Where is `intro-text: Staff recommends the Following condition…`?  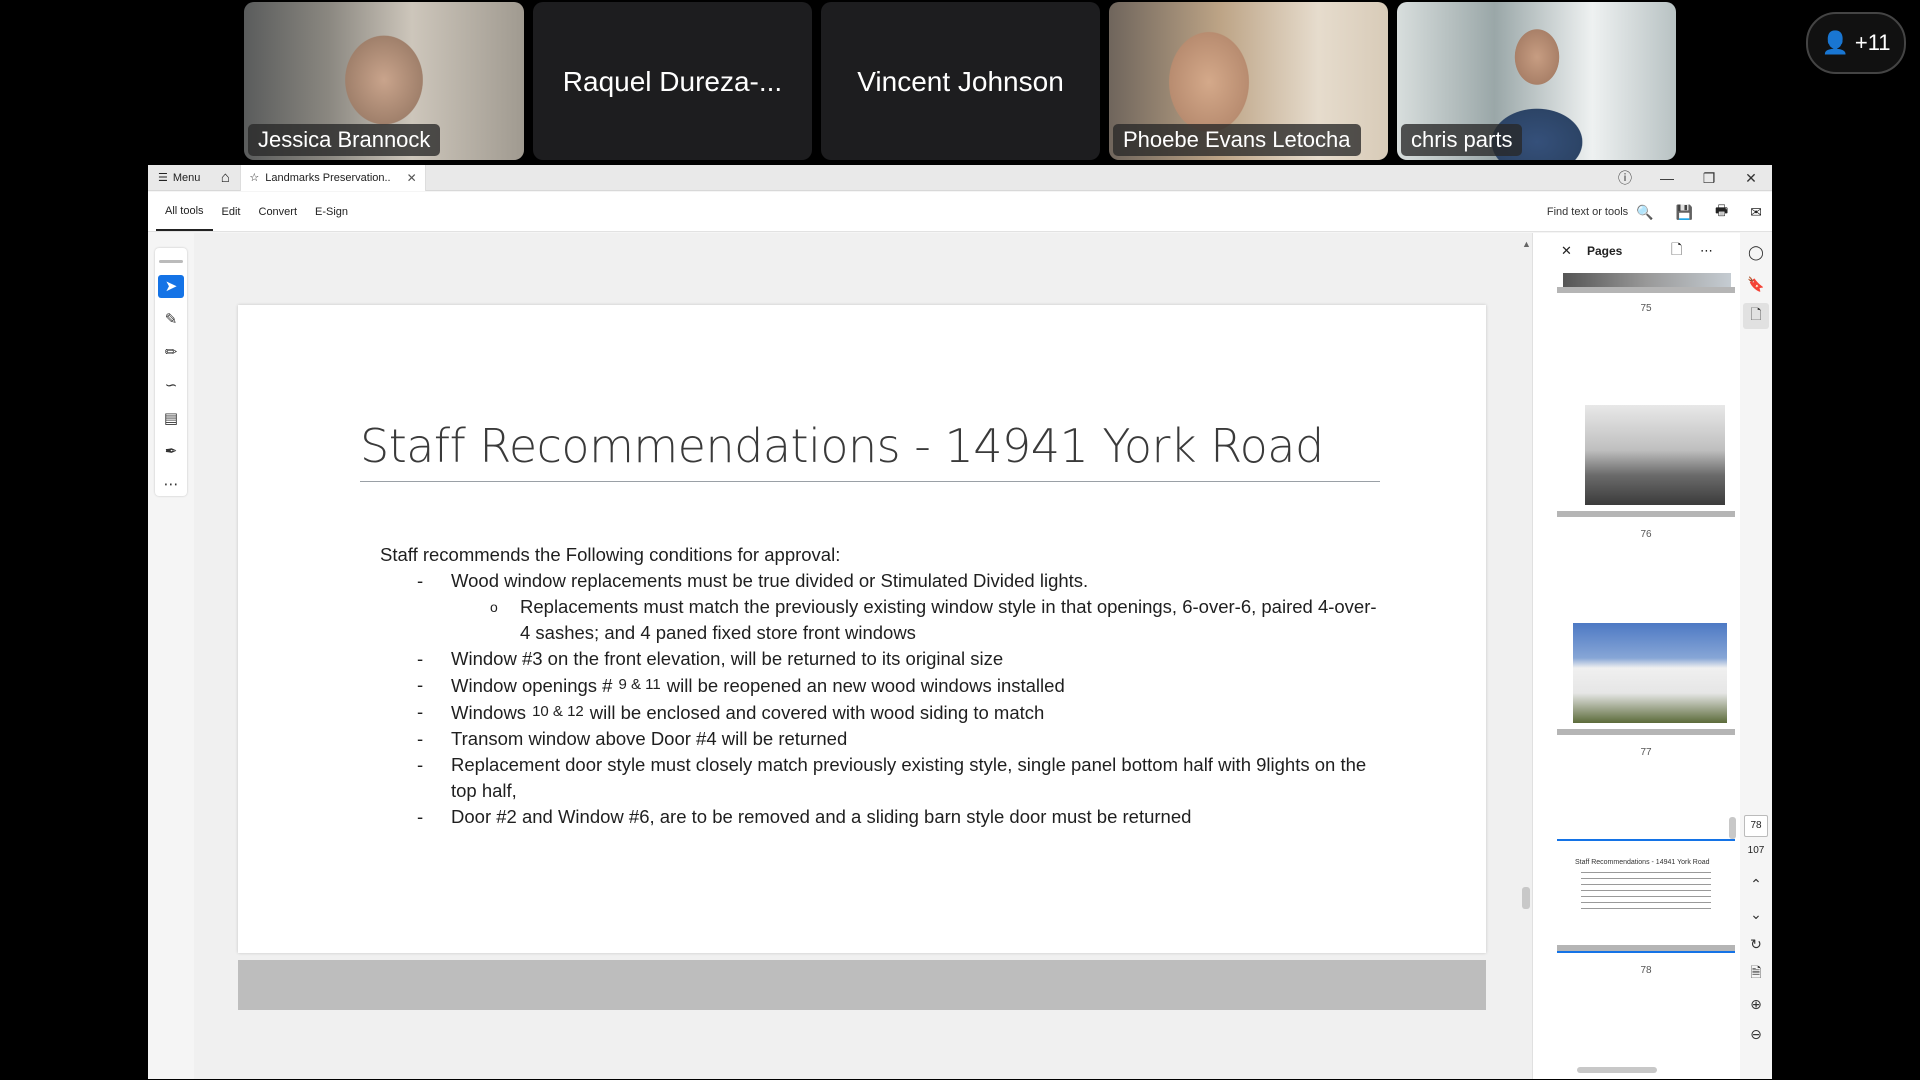 intro-text: Staff recommends the Following condition… is located at coordinates (610, 554).